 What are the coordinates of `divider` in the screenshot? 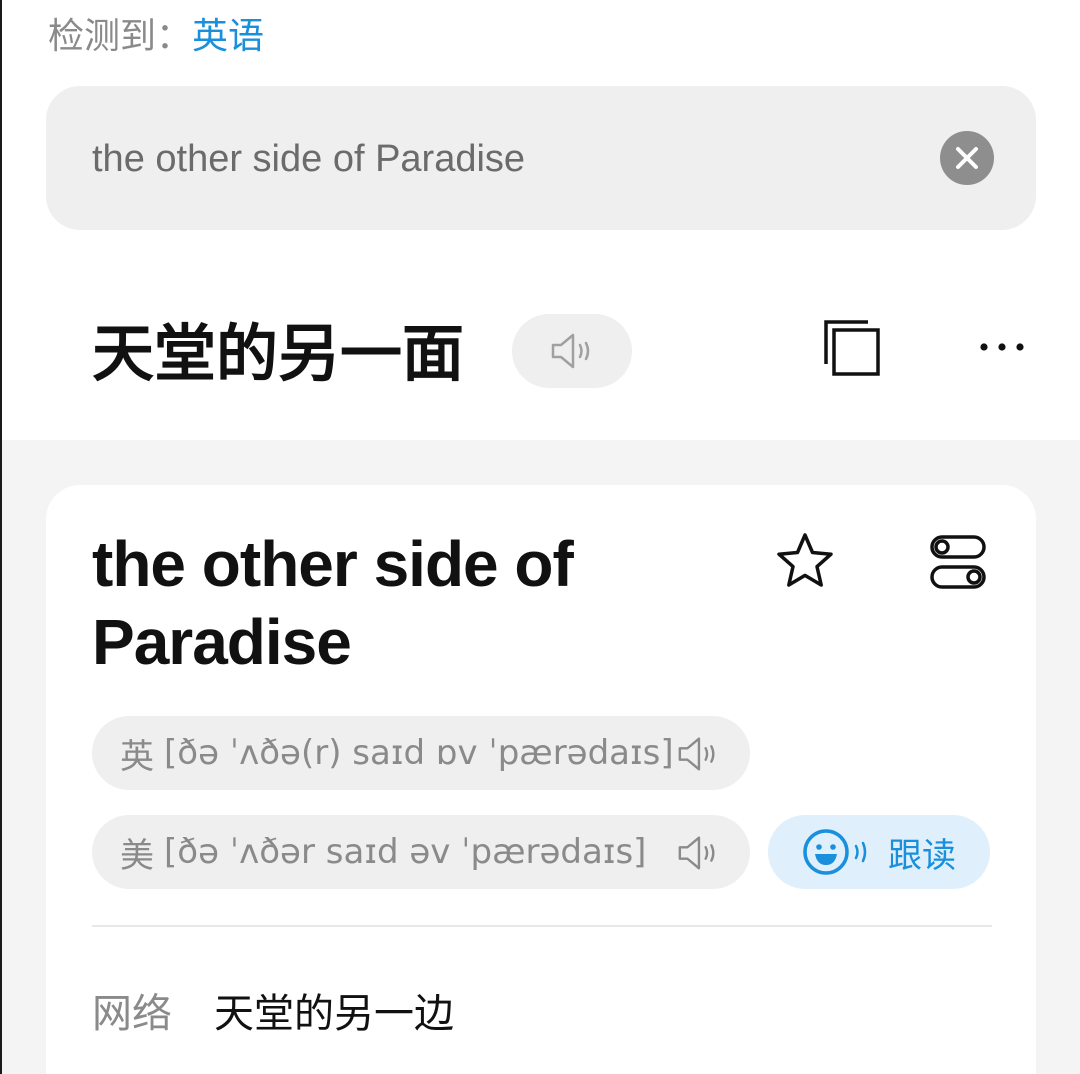 It's located at (542, 926).